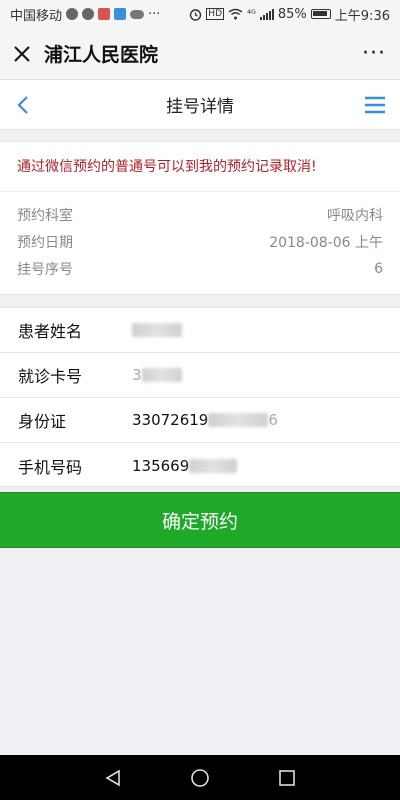  What do you see at coordinates (362, 16) in the screenshot?
I see `clock: 上午9:36` at bounding box center [362, 16].